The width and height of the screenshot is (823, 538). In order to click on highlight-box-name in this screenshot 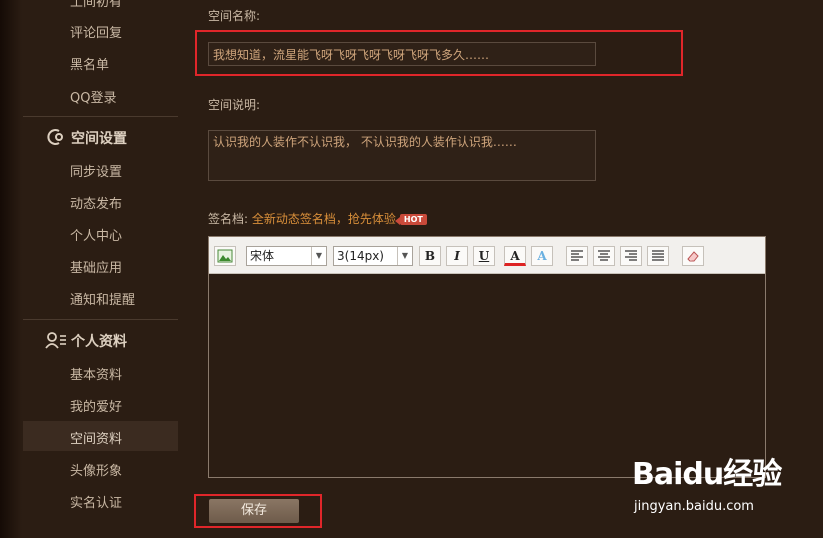, I will do `click(439, 53)`.